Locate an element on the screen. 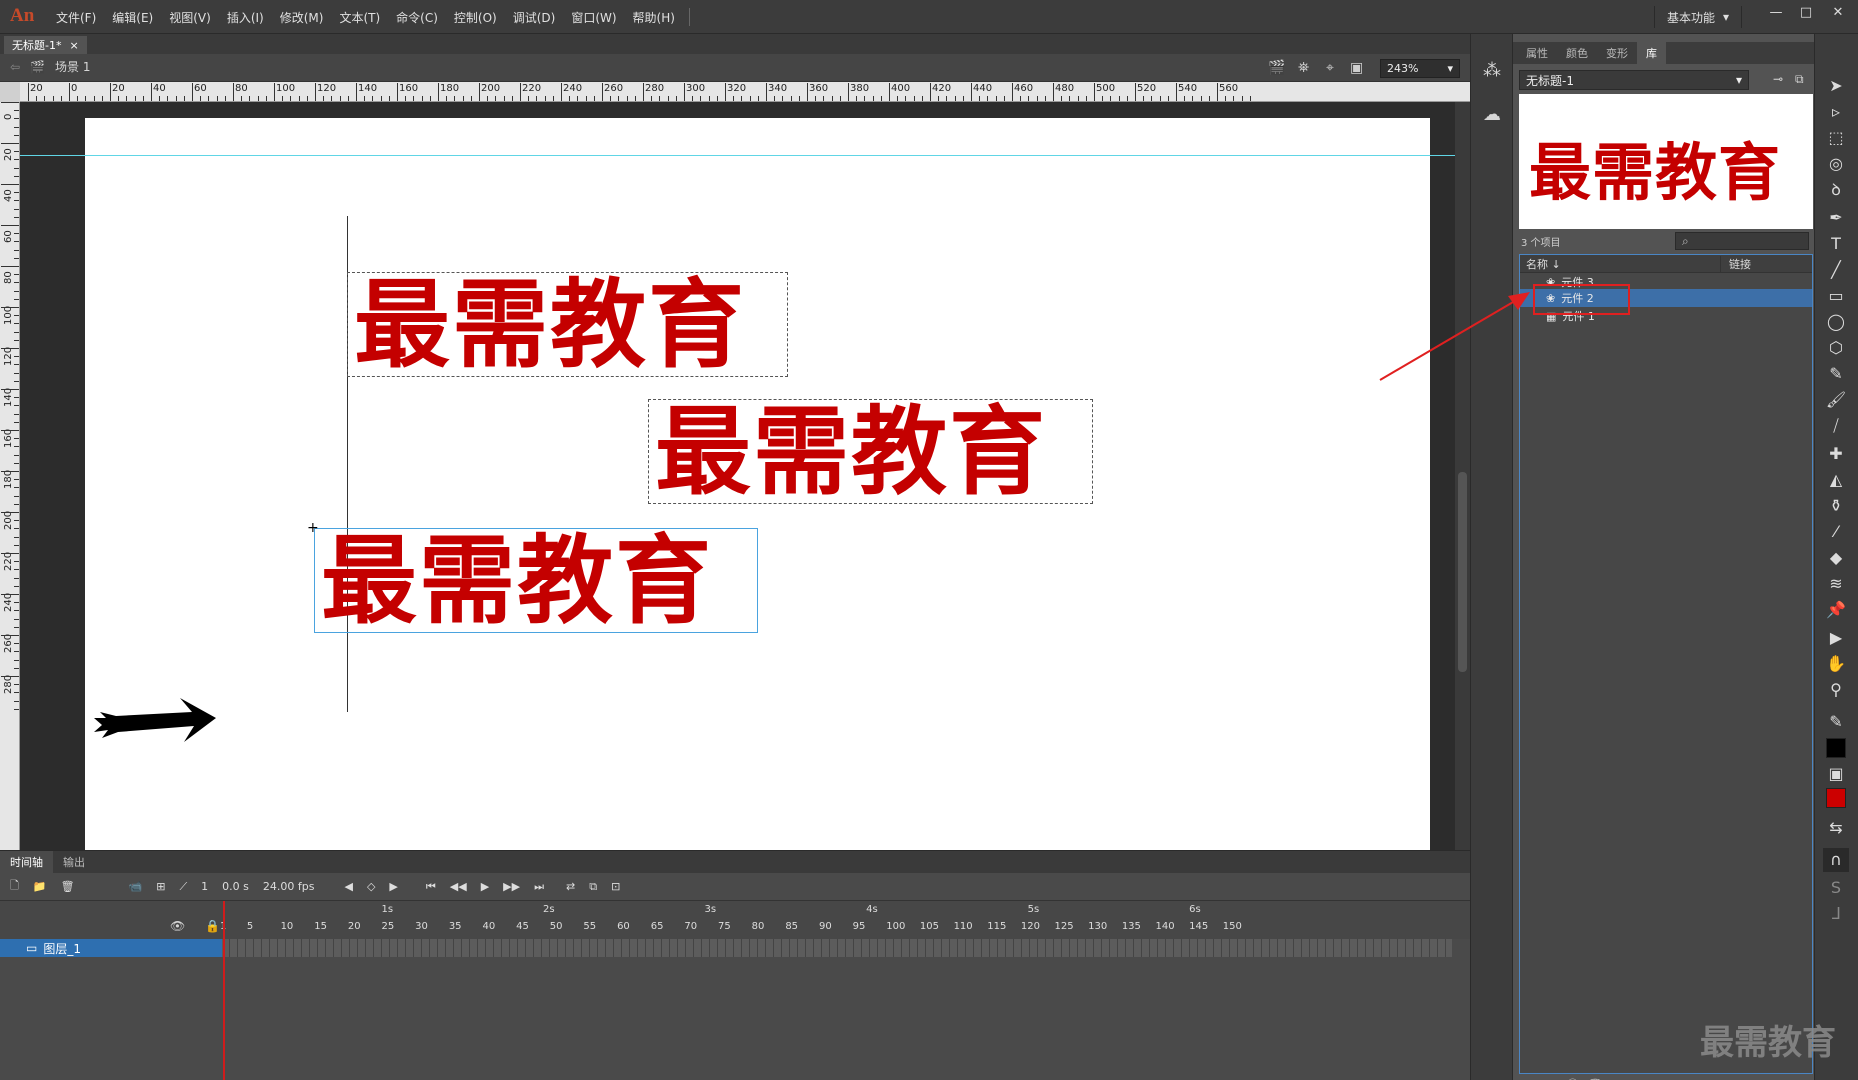 The width and height of the screenshot is (1858, 1080). zoom-tool-icon: ⚲ is located at coordinates (1836, 690).